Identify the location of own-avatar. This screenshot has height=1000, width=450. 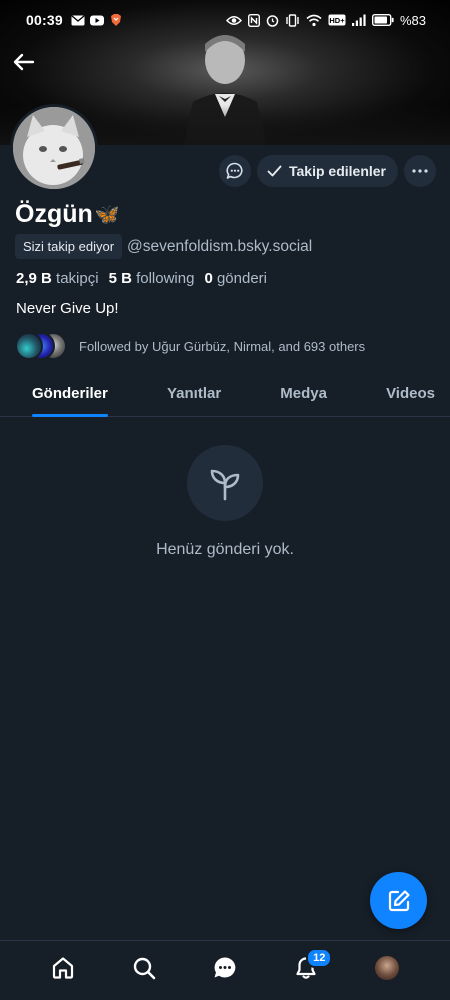
(387, 967).